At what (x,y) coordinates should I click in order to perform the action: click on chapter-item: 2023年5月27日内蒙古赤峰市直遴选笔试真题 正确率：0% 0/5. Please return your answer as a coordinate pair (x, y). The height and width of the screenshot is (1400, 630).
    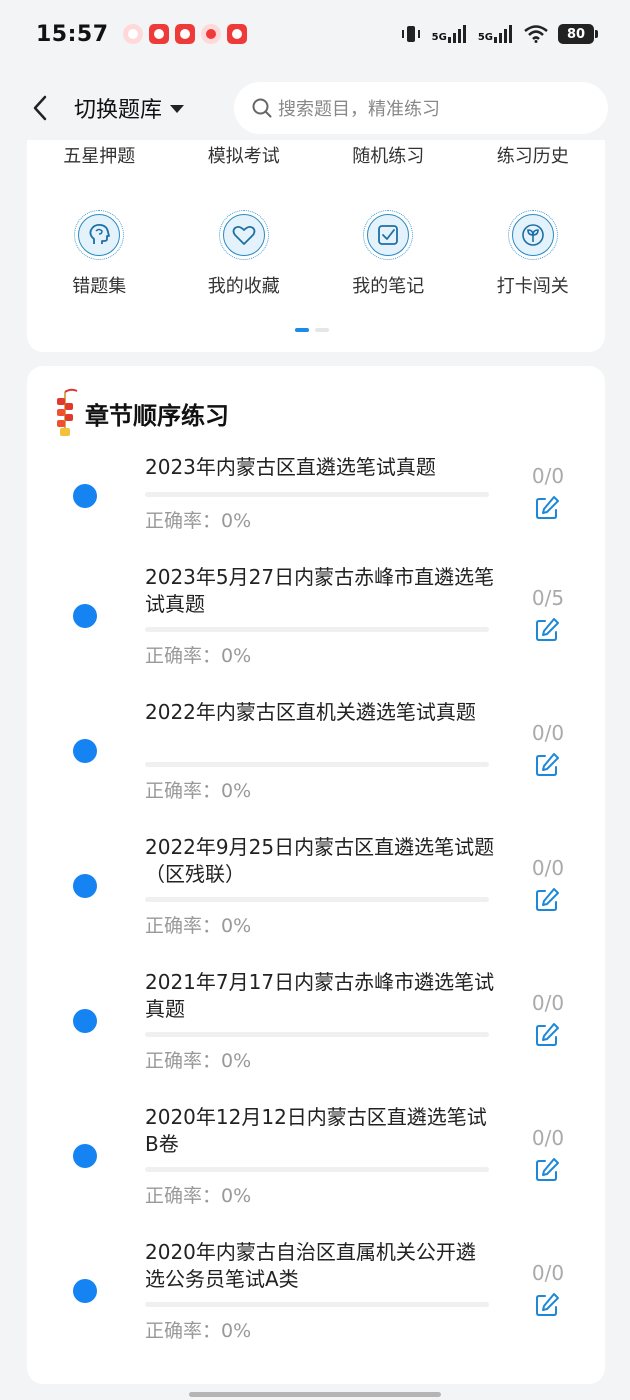
    Looking at the image, I should click on (316, 624).